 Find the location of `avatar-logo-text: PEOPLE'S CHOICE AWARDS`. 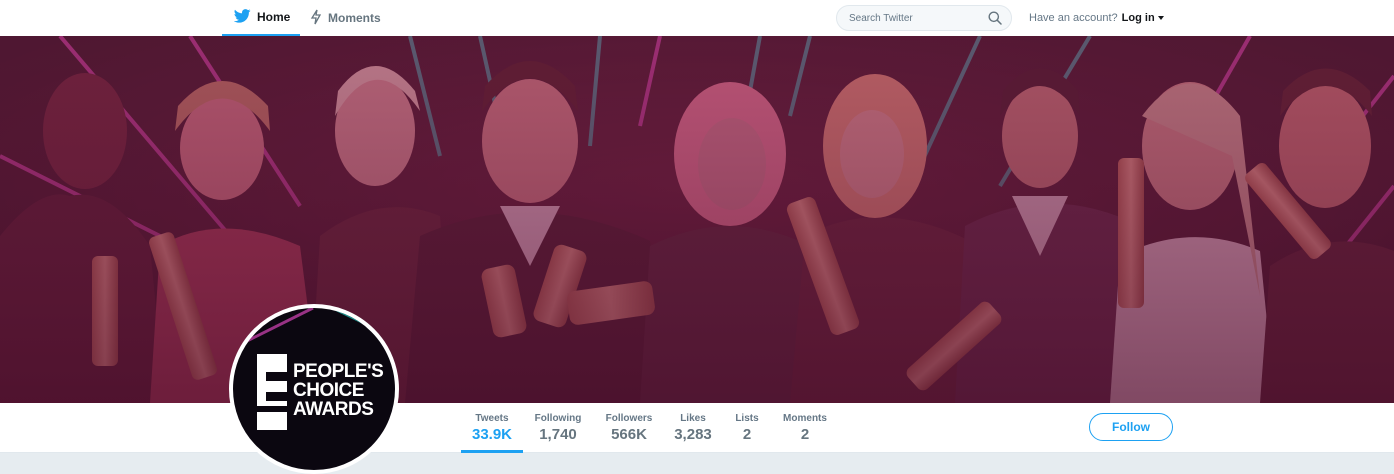

avatar-logo-text: PEOPLE'S CHOICE AWARDS is located at coordinates (339, 390).